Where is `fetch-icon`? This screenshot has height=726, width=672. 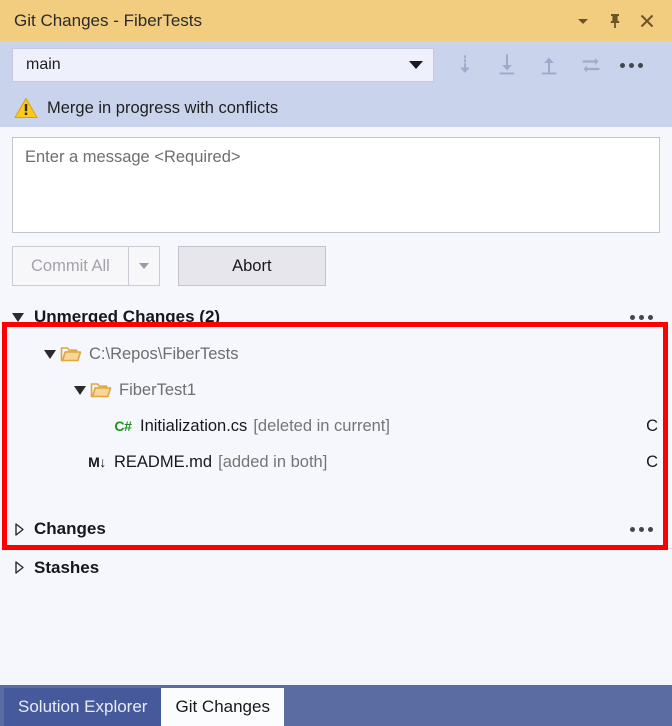 fetch-icon is located at coordinates (465, 65).